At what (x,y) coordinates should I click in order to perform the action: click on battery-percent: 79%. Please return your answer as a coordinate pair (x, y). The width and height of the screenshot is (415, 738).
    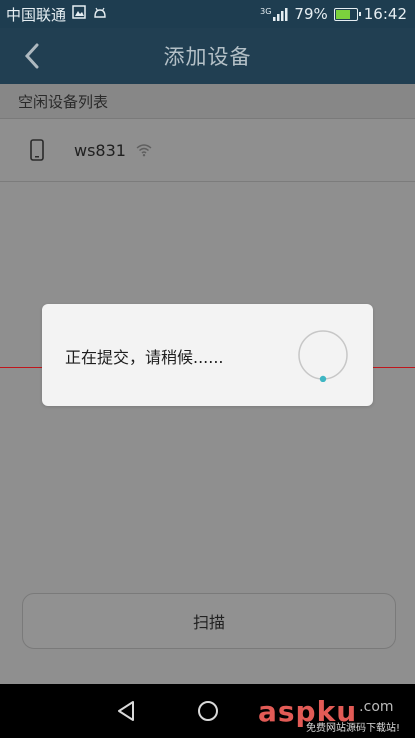
    Looking at the image, I should click on (311, 14).